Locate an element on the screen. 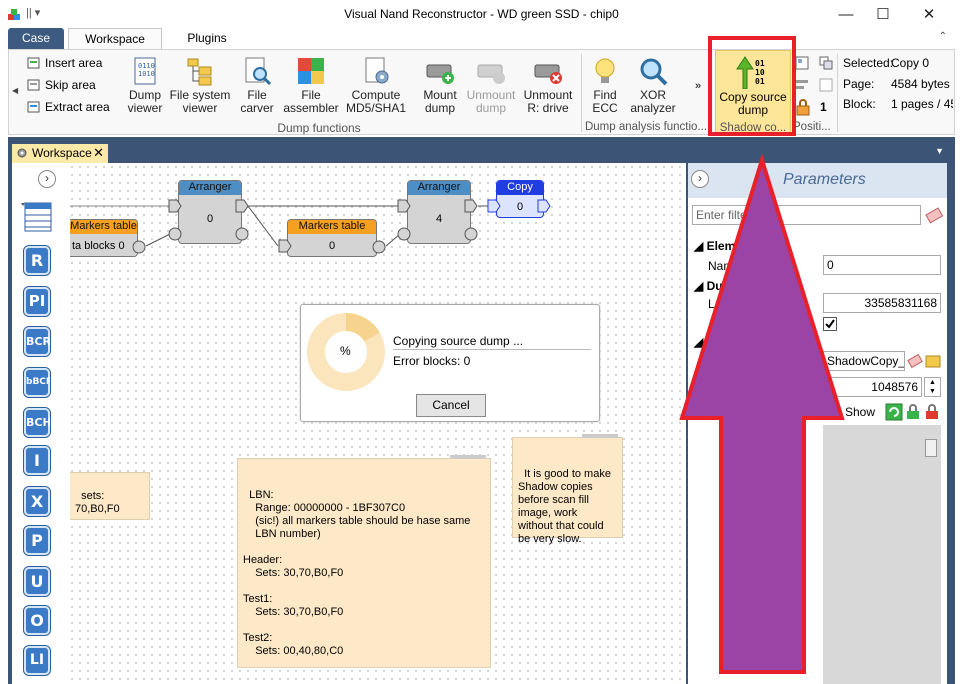 This screenshot has width=963, height=684. refresh-icon is located at coordinates (894, 412).